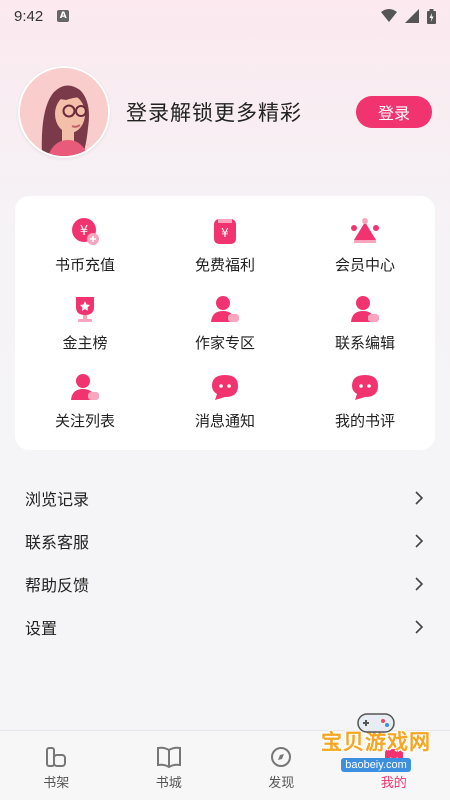  What do you see at coordinates (365, 387) in the screenshot?
I see `review-icon` at bounding box center [365, 387].